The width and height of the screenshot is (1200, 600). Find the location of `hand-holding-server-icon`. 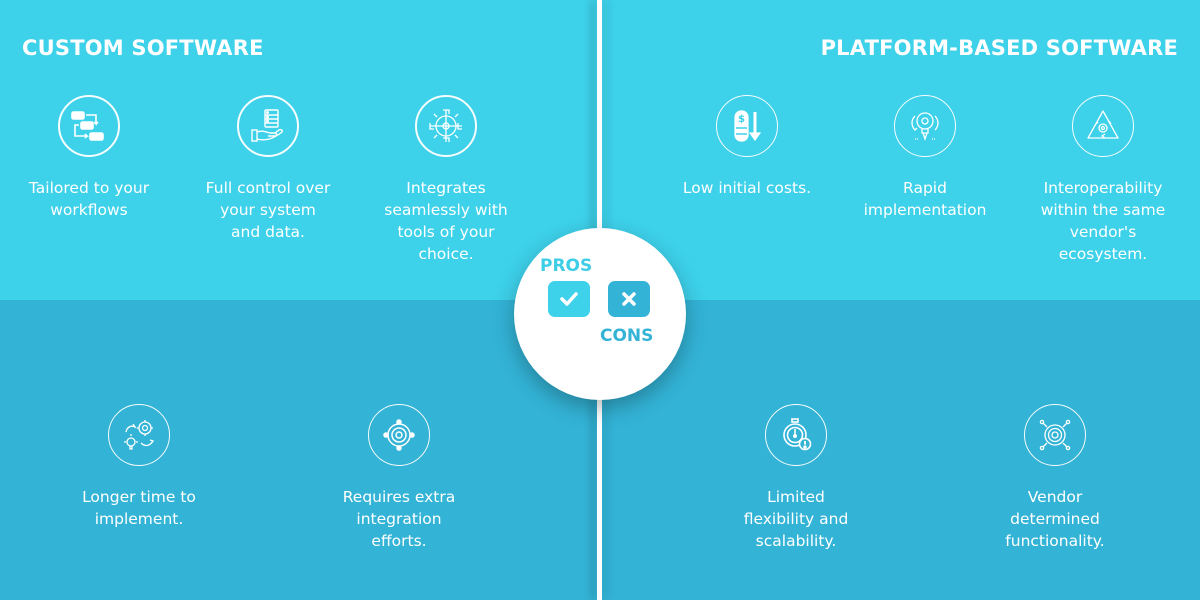

hand-holding-server-icon is located at coordinates (268, 126).